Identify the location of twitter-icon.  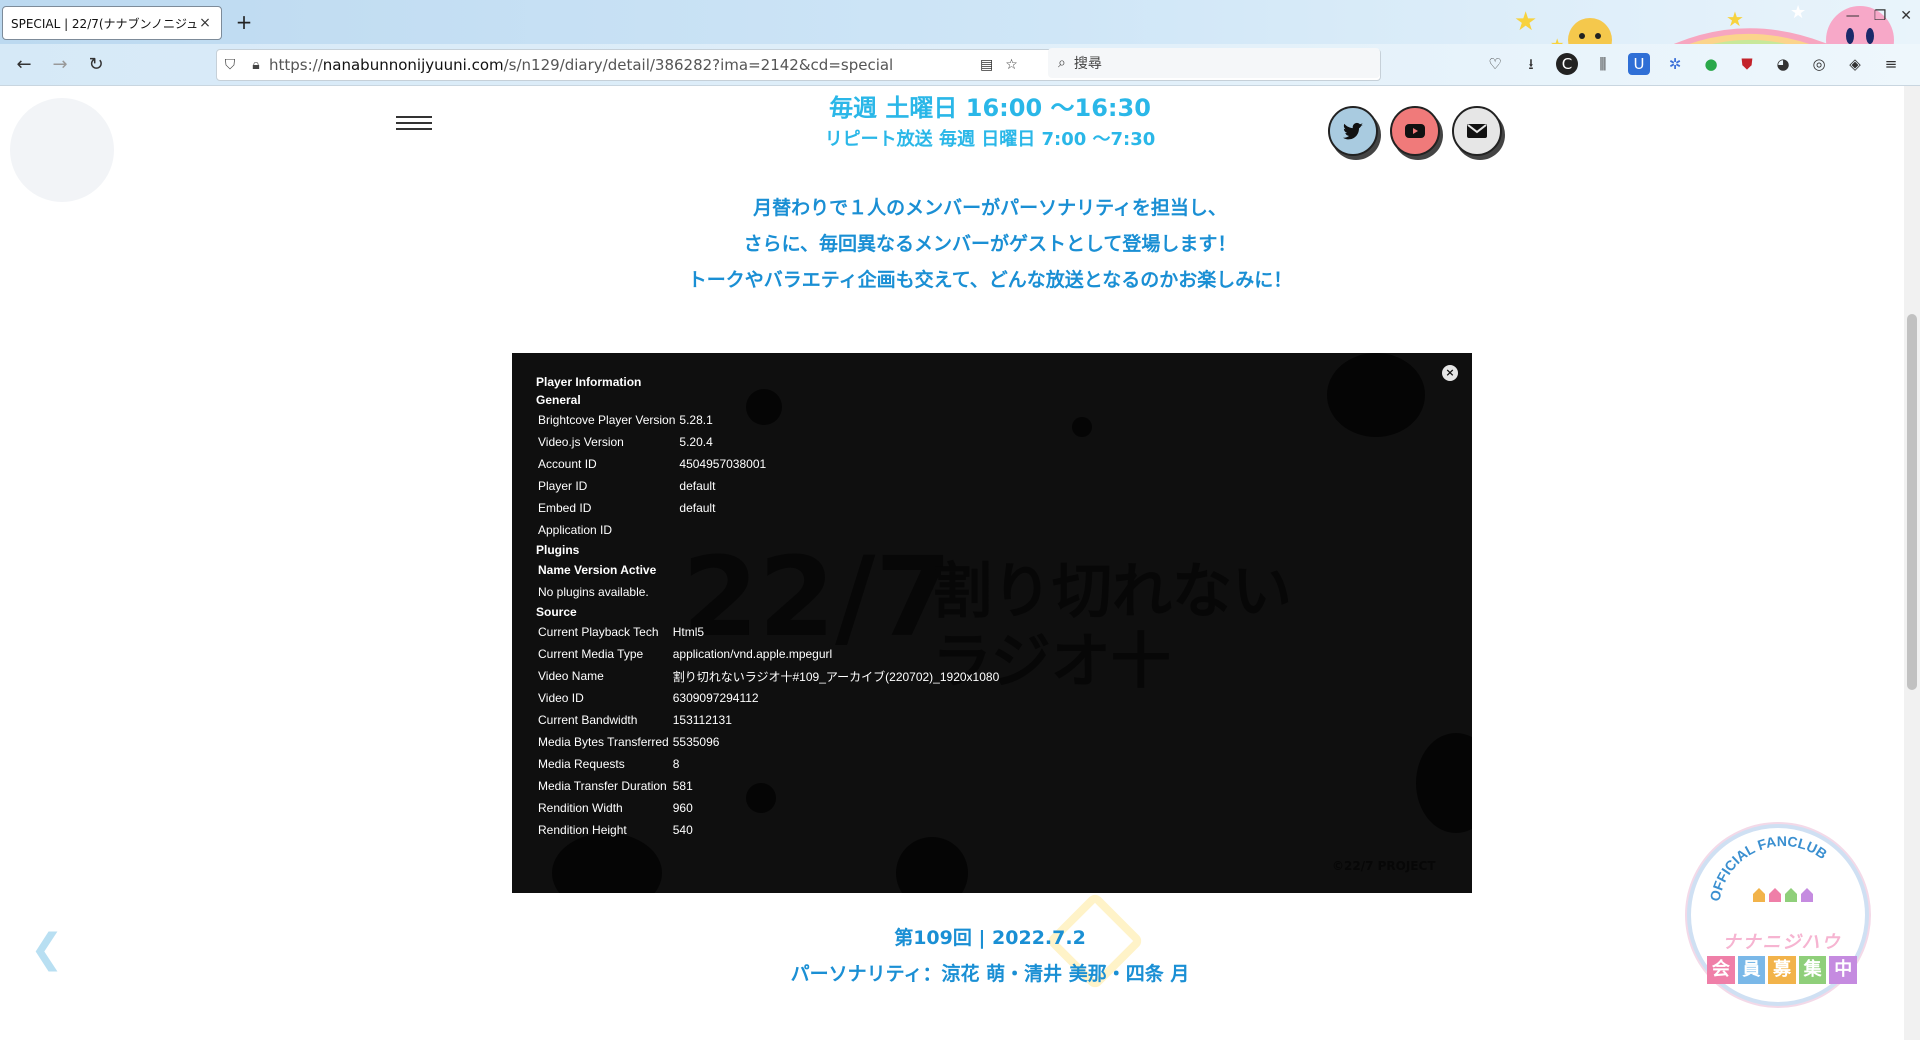
(1353, 131).